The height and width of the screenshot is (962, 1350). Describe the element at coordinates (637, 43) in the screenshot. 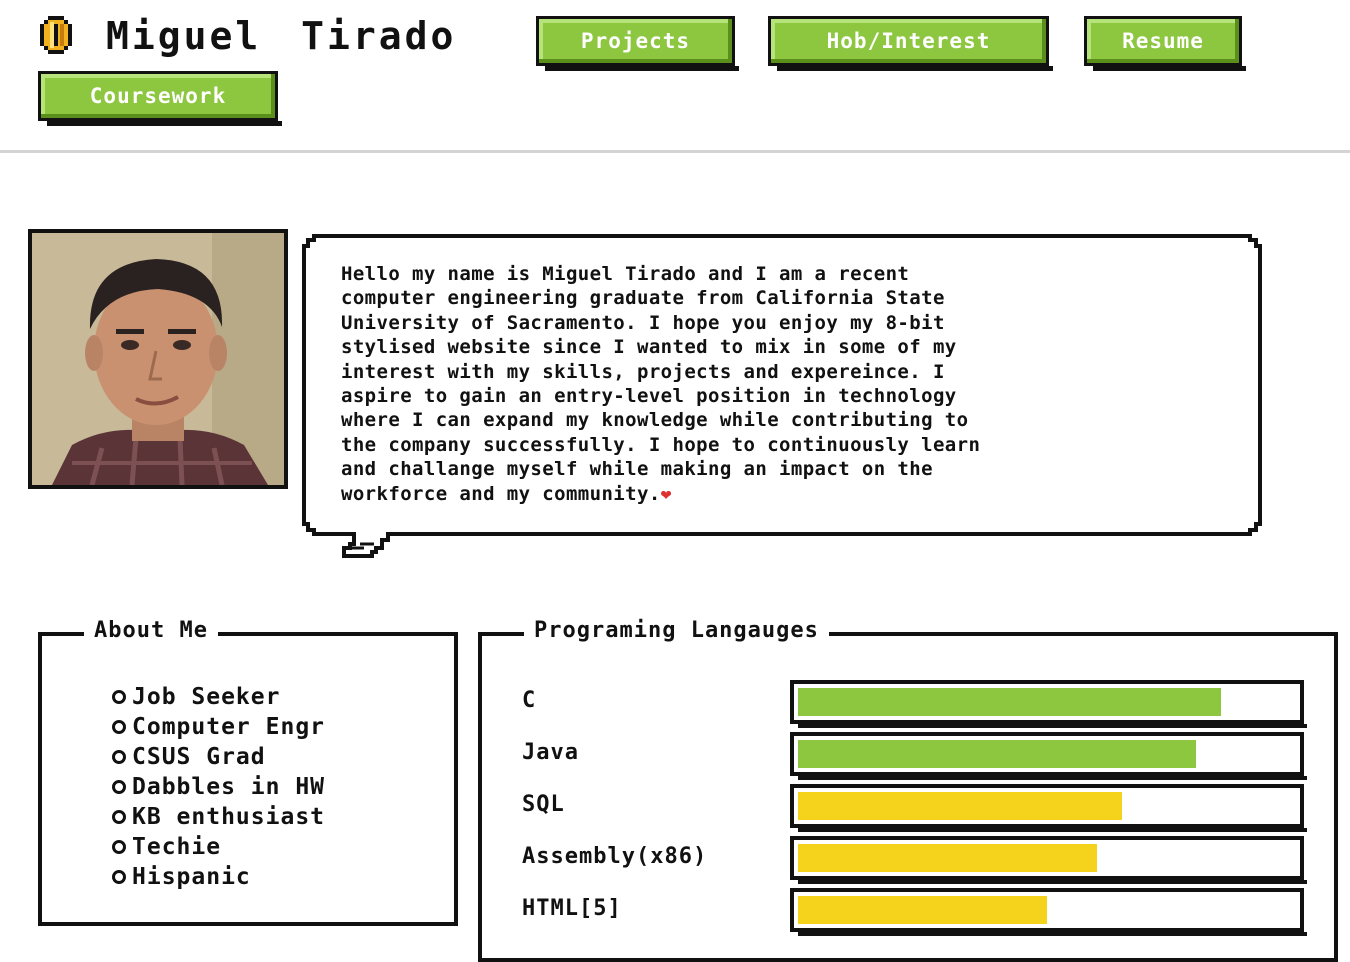

I see `nav-projects-button: Projects` at that location.